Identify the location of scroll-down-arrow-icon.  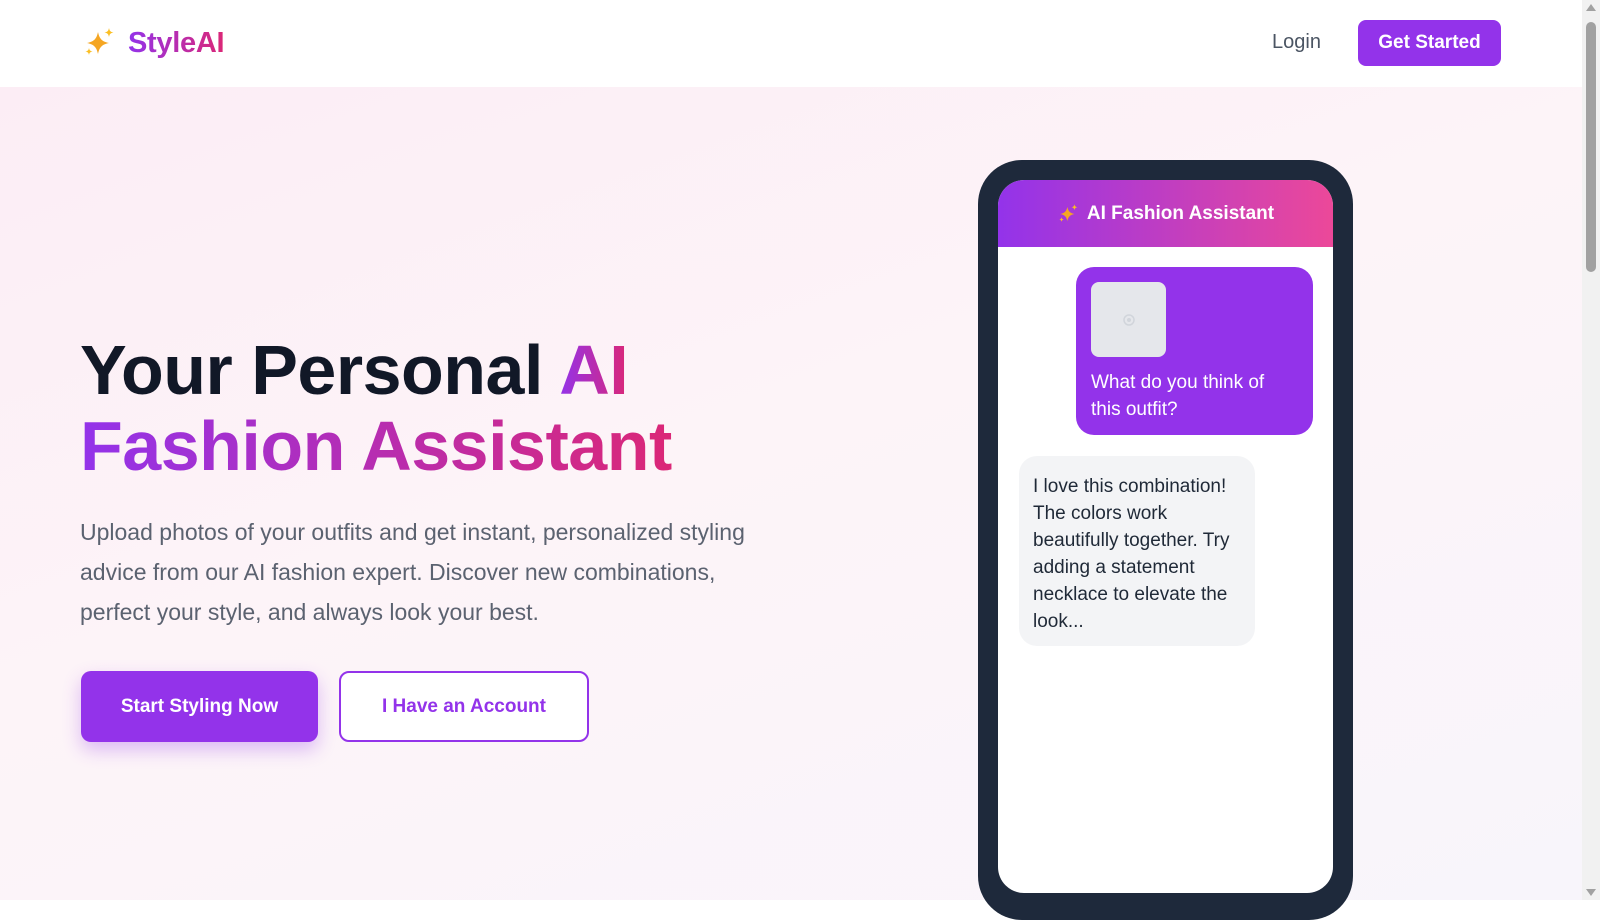
(1591, 892).